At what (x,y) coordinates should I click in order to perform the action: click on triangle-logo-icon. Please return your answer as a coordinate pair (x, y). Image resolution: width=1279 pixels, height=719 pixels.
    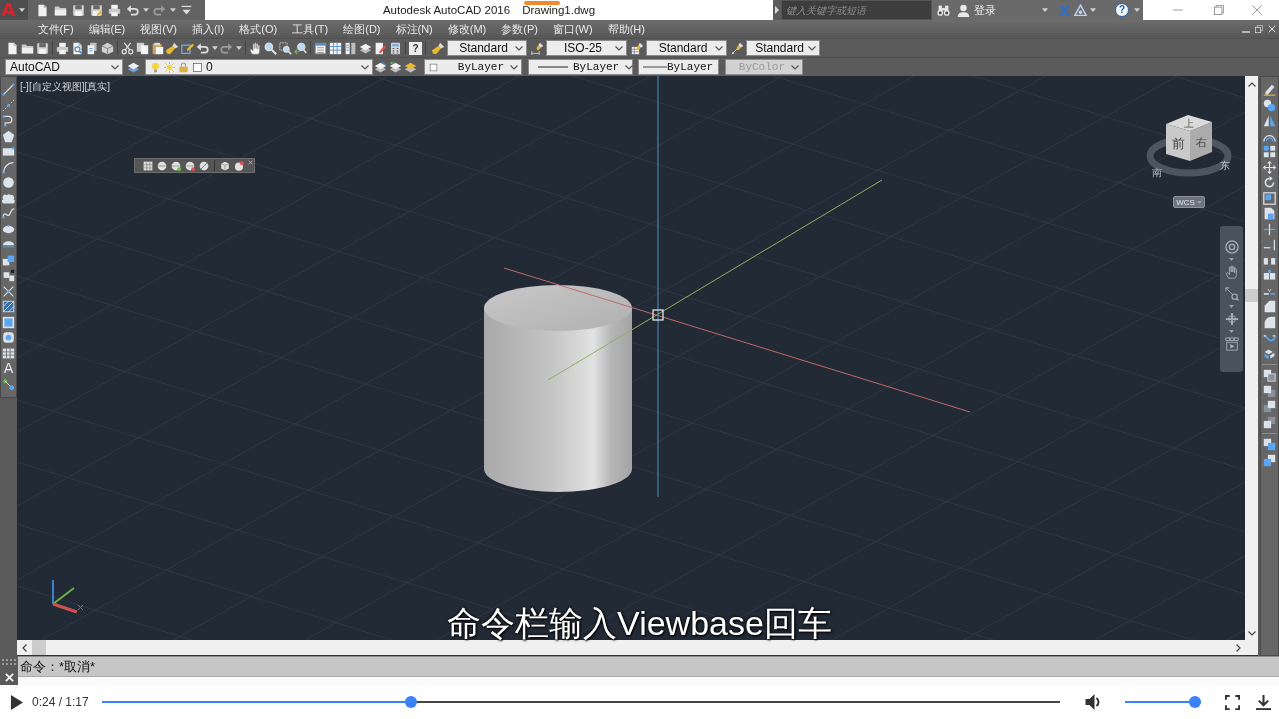
    Looking at the image, I should click on (1080, 10).